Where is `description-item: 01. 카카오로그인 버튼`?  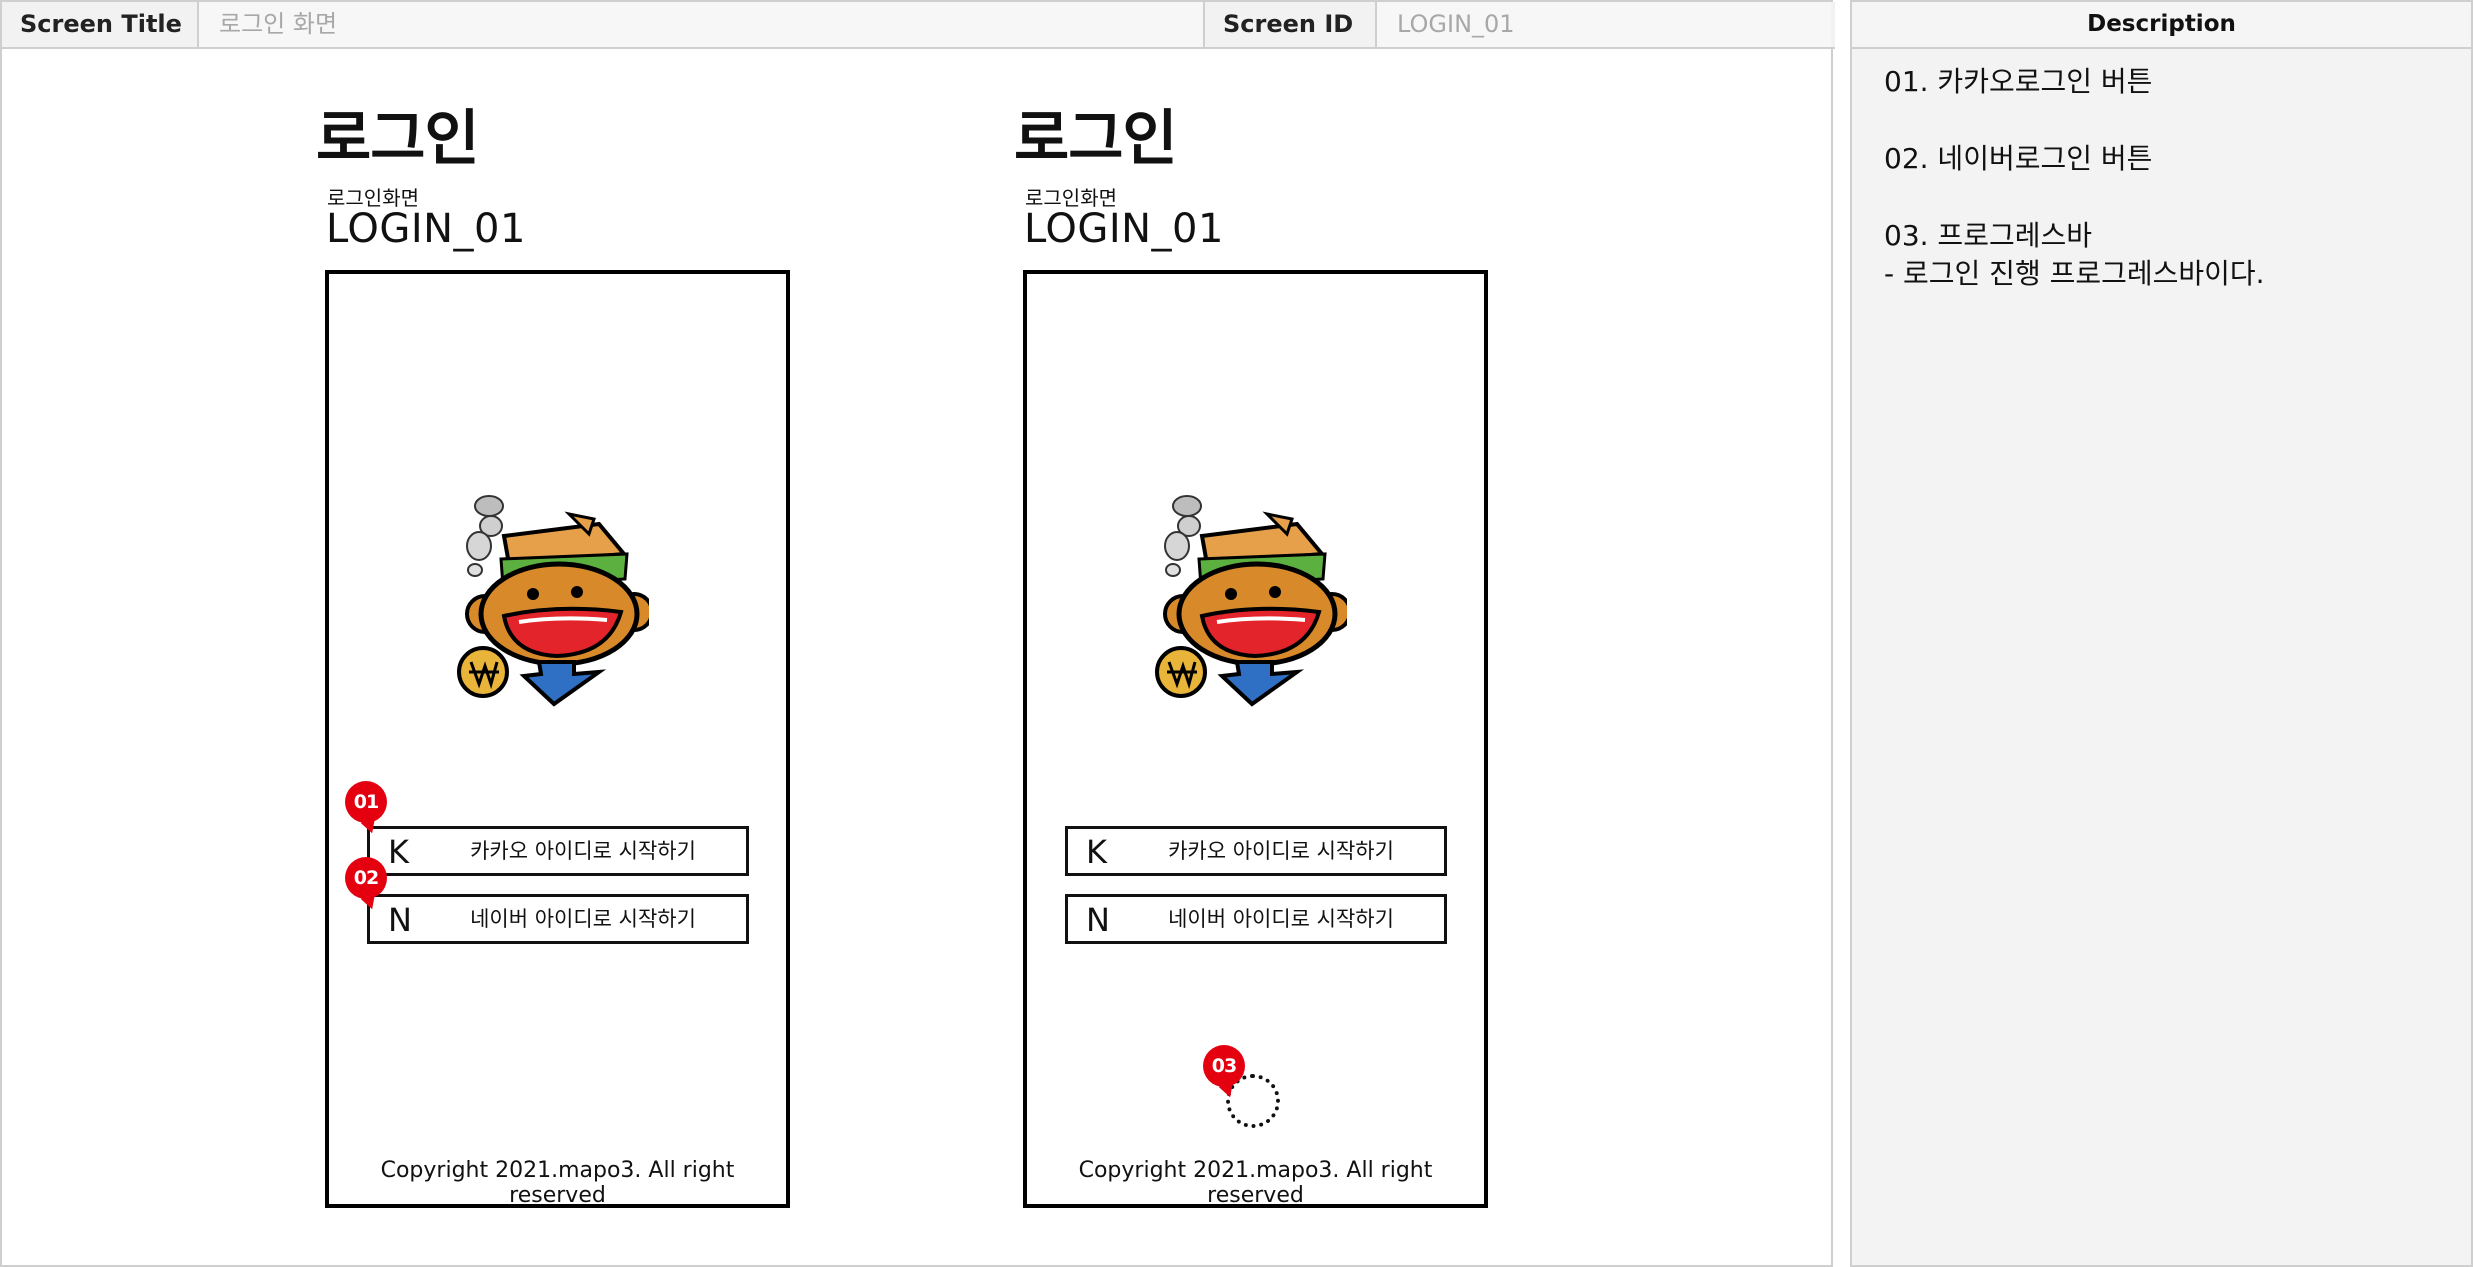
description-item: 01. 카카오로그인 버튼 is located at coordinates (2177, 82).